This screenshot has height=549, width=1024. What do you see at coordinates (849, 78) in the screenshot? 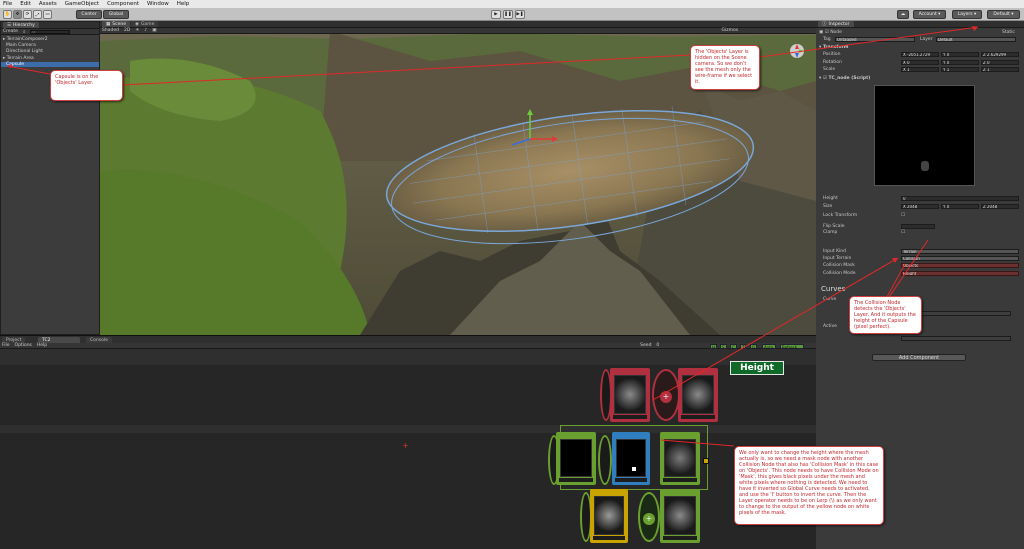
I see `script-label: TC_node (Script)` at bounding box center [849, 78].